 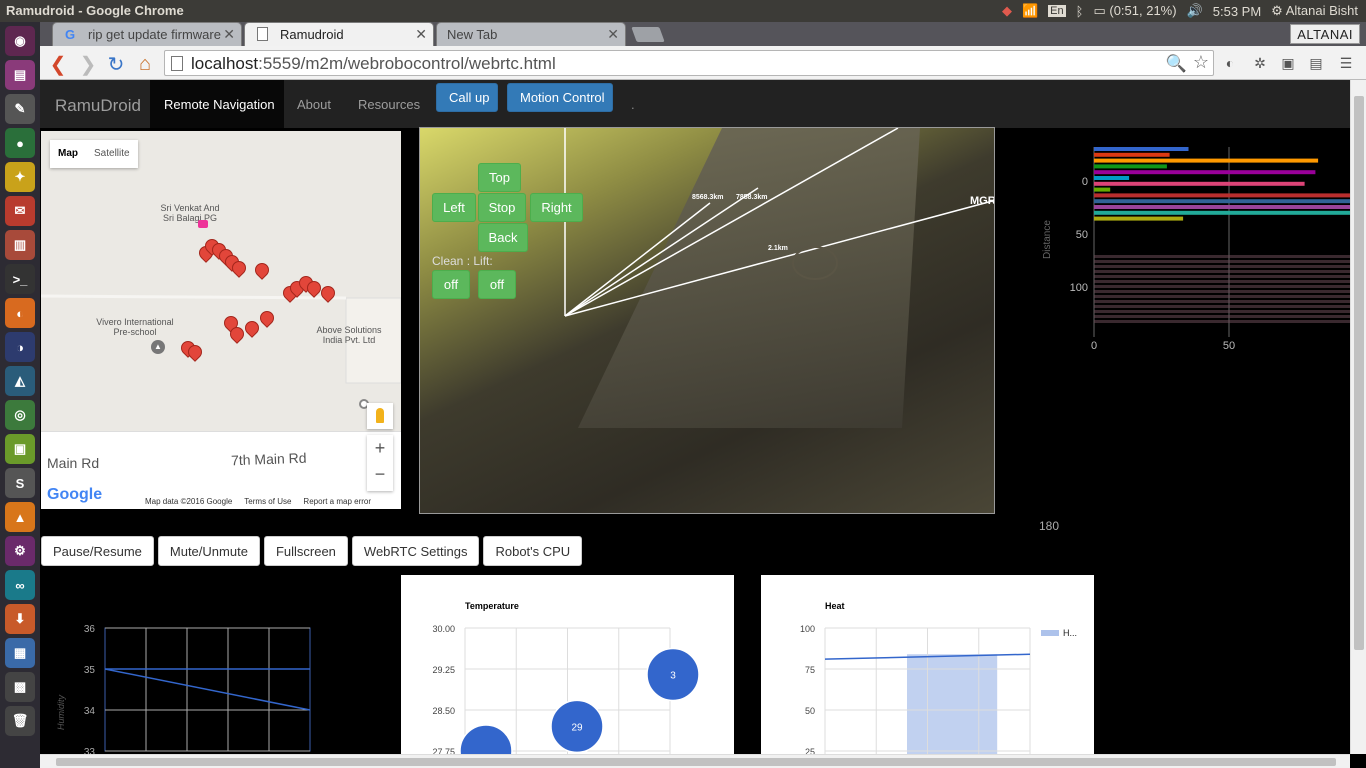 What do you see at coordinates (68, 154) in the screenshot?
I see `map-type-map: Map` at bounding box center [68, 154].